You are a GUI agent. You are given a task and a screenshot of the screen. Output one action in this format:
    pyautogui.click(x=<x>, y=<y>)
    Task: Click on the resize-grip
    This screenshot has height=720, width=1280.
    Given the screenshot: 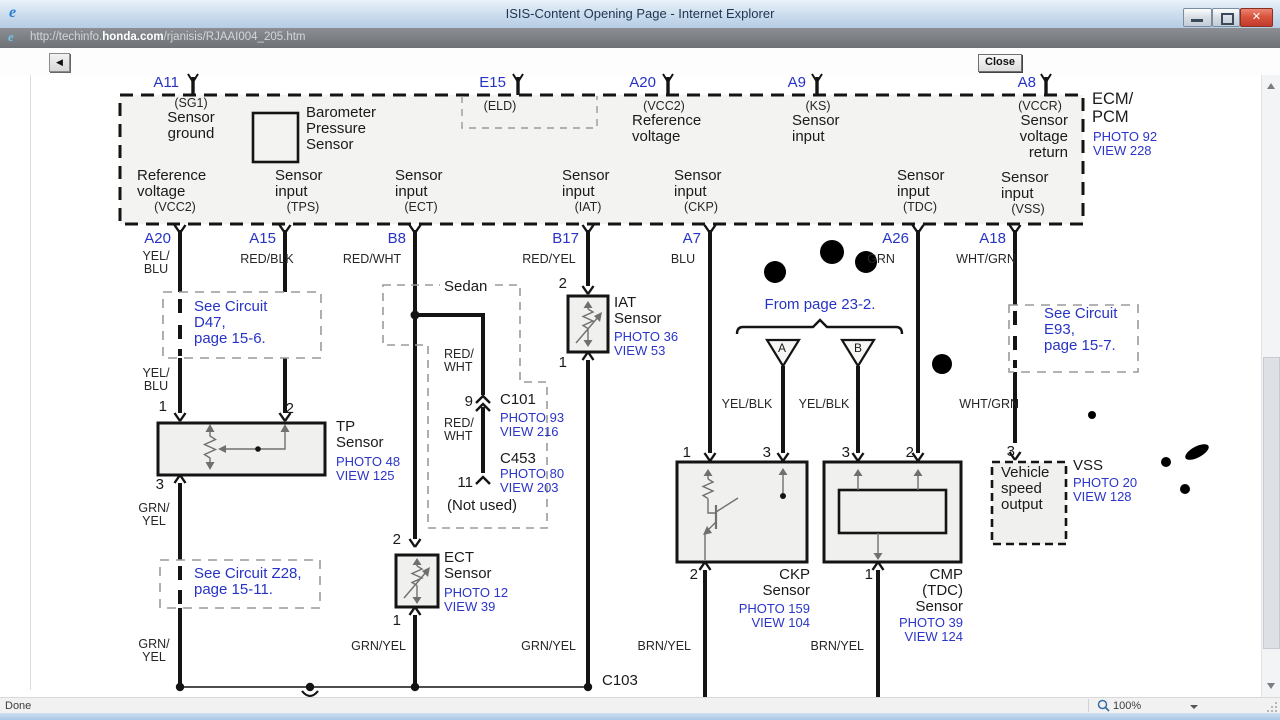 What is the action you would take?
    pyautogui.click(x=1272, y=707)
    